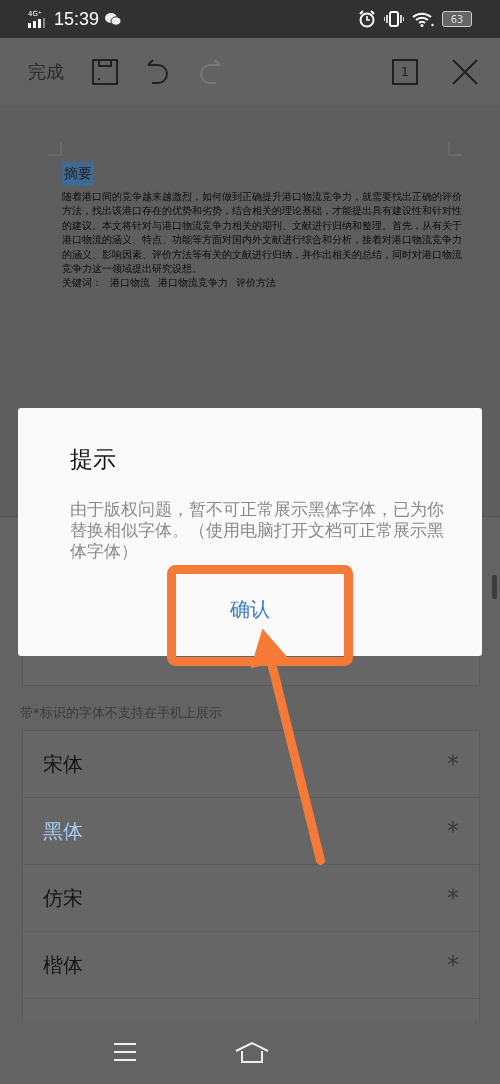 The image size is (500, 1084). I want to click on dialog-title: 提示, so click(93, 459).